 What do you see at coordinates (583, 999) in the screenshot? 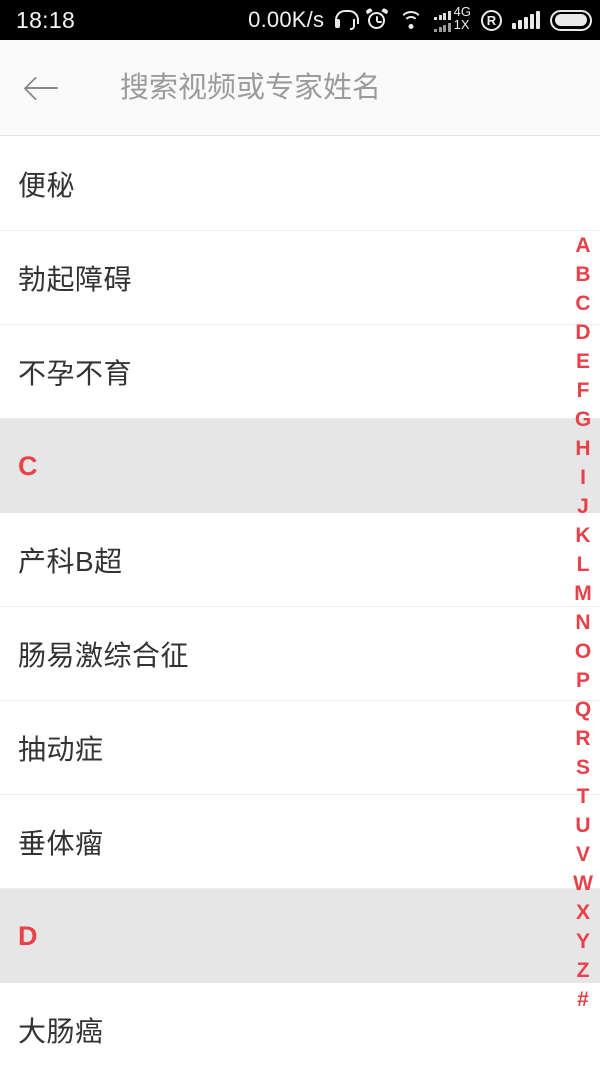
I see `alphabet-index-letter: #` at bounding box center [583, 999].